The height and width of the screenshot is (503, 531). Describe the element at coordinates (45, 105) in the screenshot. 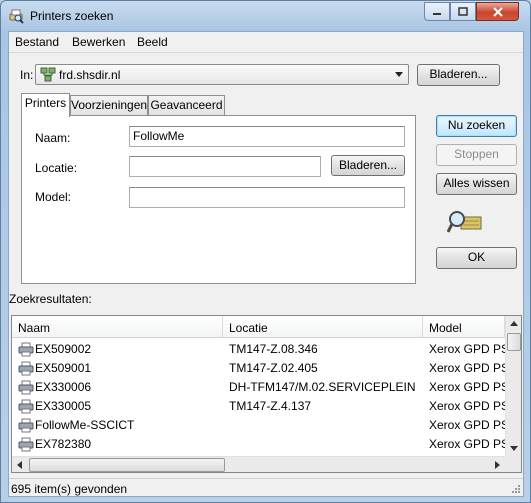

I see `tab-printers: Printers` at that location.